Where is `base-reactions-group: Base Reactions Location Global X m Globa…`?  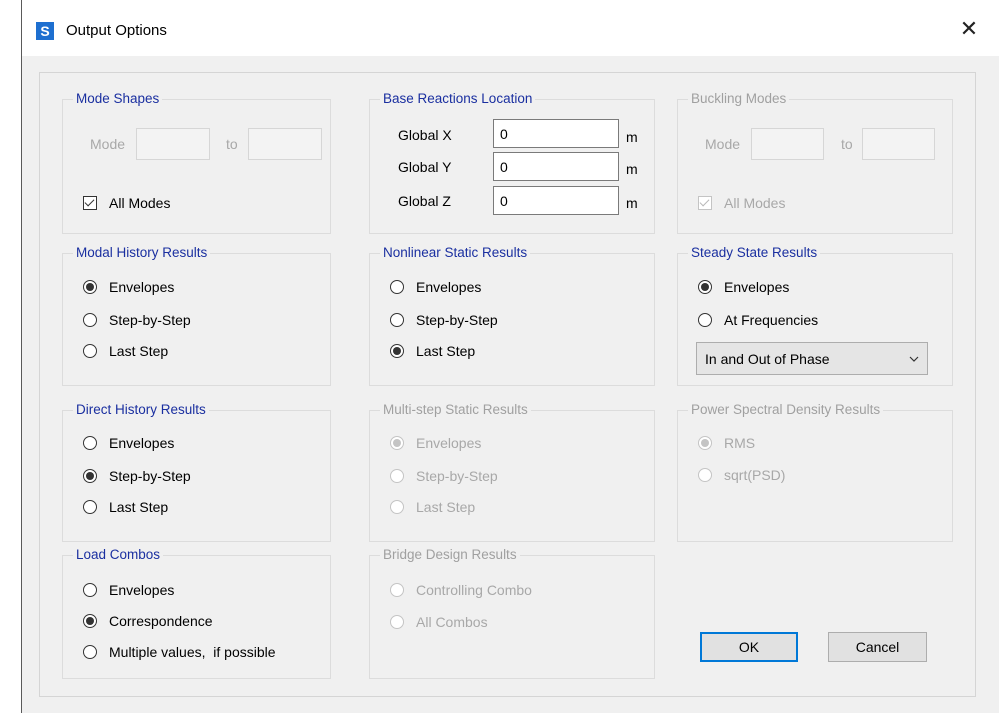
base-reactions-group: Base Reactions Location Global X m Globa… is located at coordinates (512, 162).